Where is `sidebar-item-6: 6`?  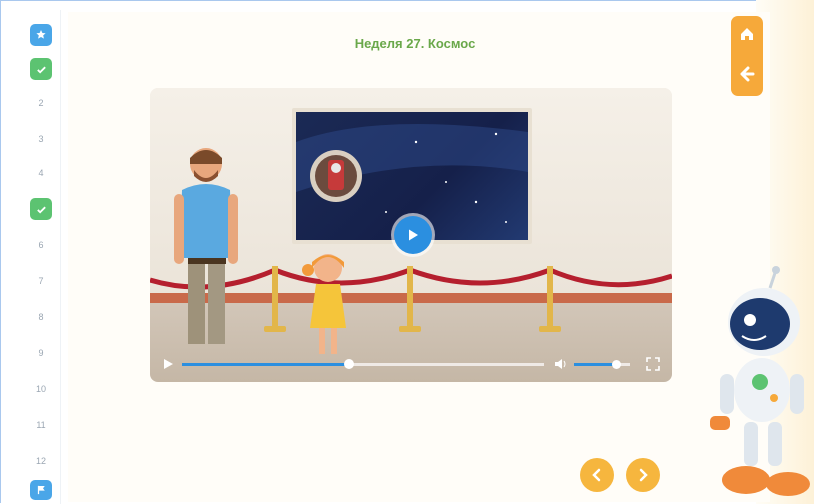 sidebar-item-6: 6 is located at coordinates (41, 245).